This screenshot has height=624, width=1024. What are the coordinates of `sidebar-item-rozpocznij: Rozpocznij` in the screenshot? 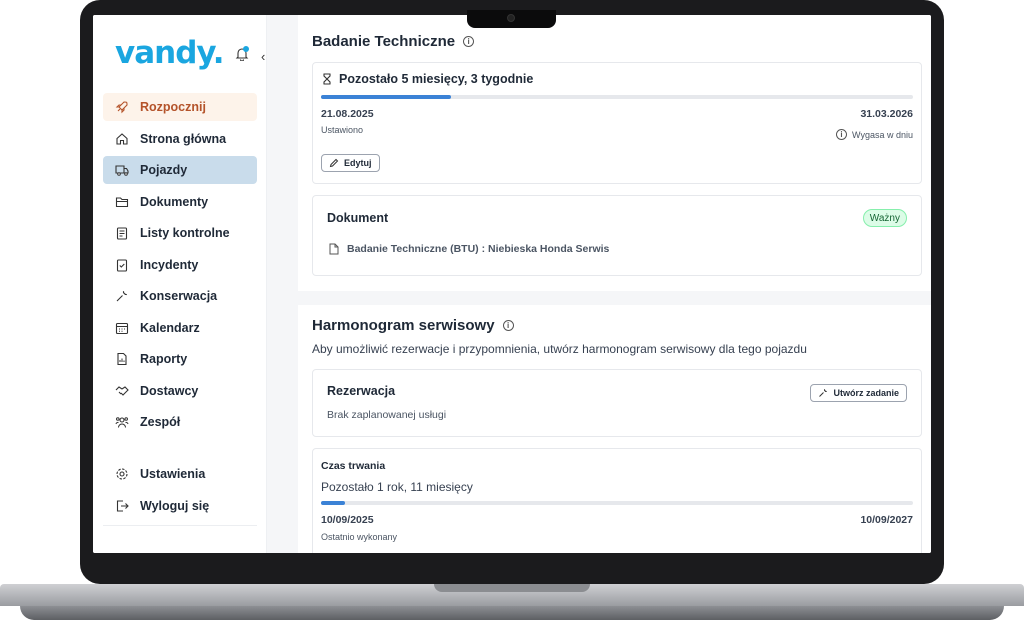 It's located at (180, 107).